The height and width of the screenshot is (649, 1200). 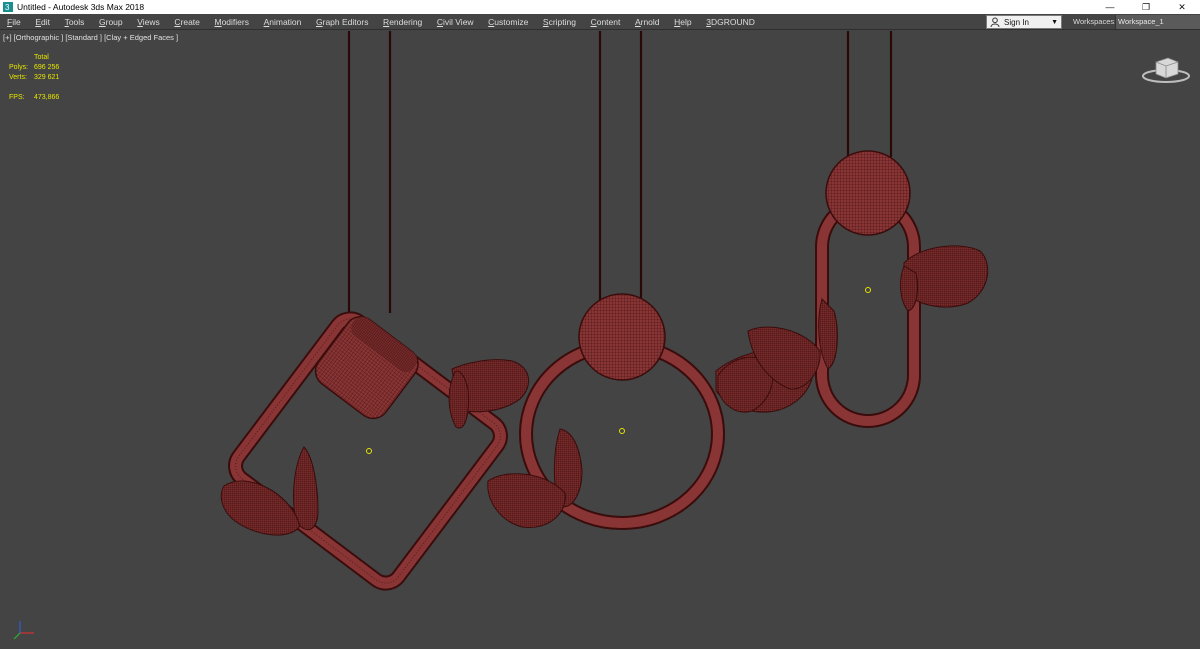 I want to click on title-bar: 3 Untitled - Autodesk 3ds Max 2018 — ❐ ✕, so click(x=600, y=7).